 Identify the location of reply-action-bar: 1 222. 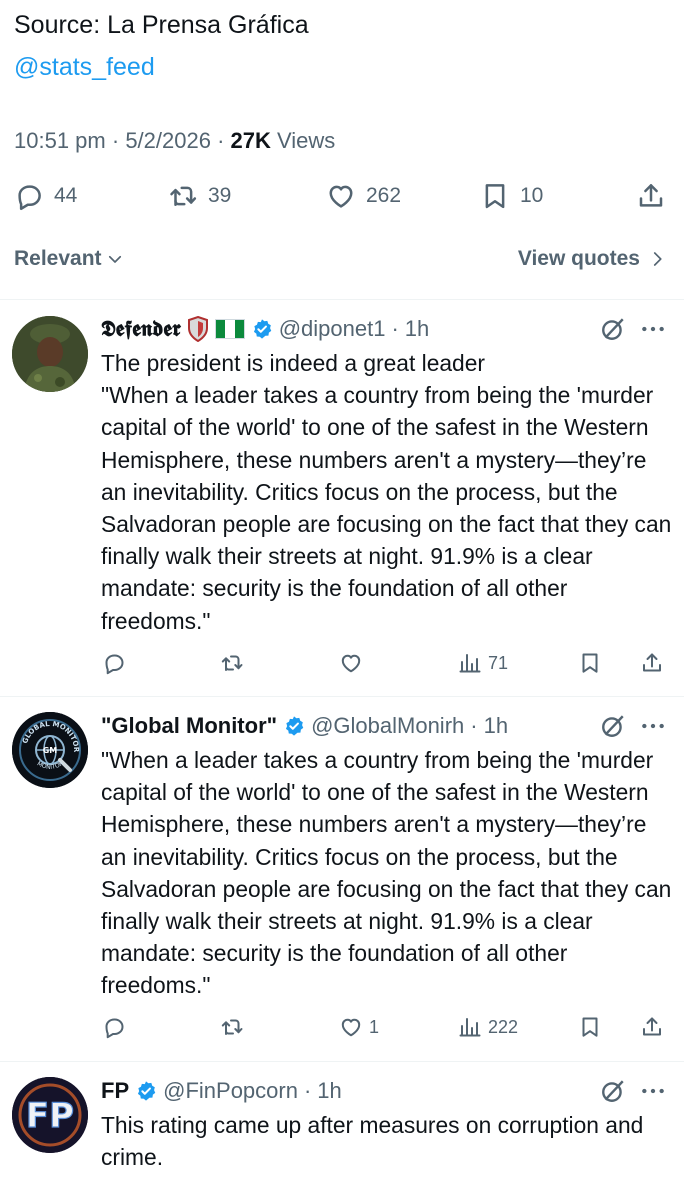
(342, 1027).